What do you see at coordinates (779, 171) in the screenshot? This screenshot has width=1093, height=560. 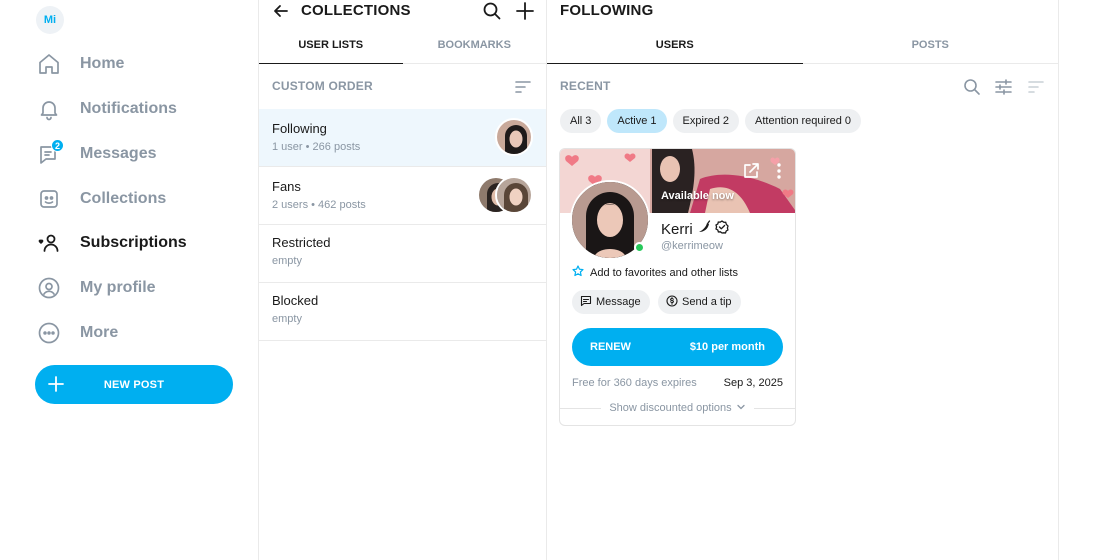 I see `more-options-icon` at bounding box center [779, 171].